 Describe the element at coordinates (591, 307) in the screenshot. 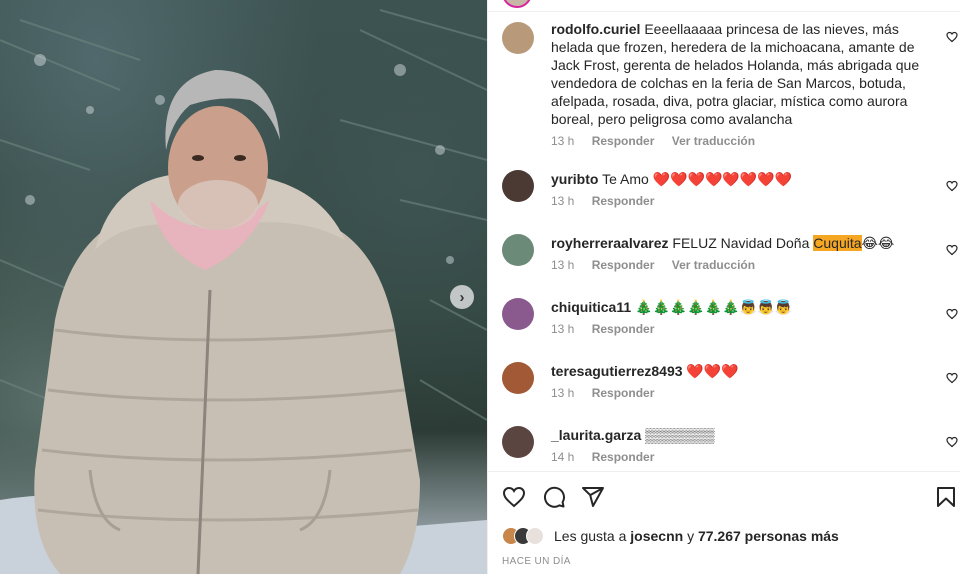

I see `comment-username: chiquitica11` at that location.